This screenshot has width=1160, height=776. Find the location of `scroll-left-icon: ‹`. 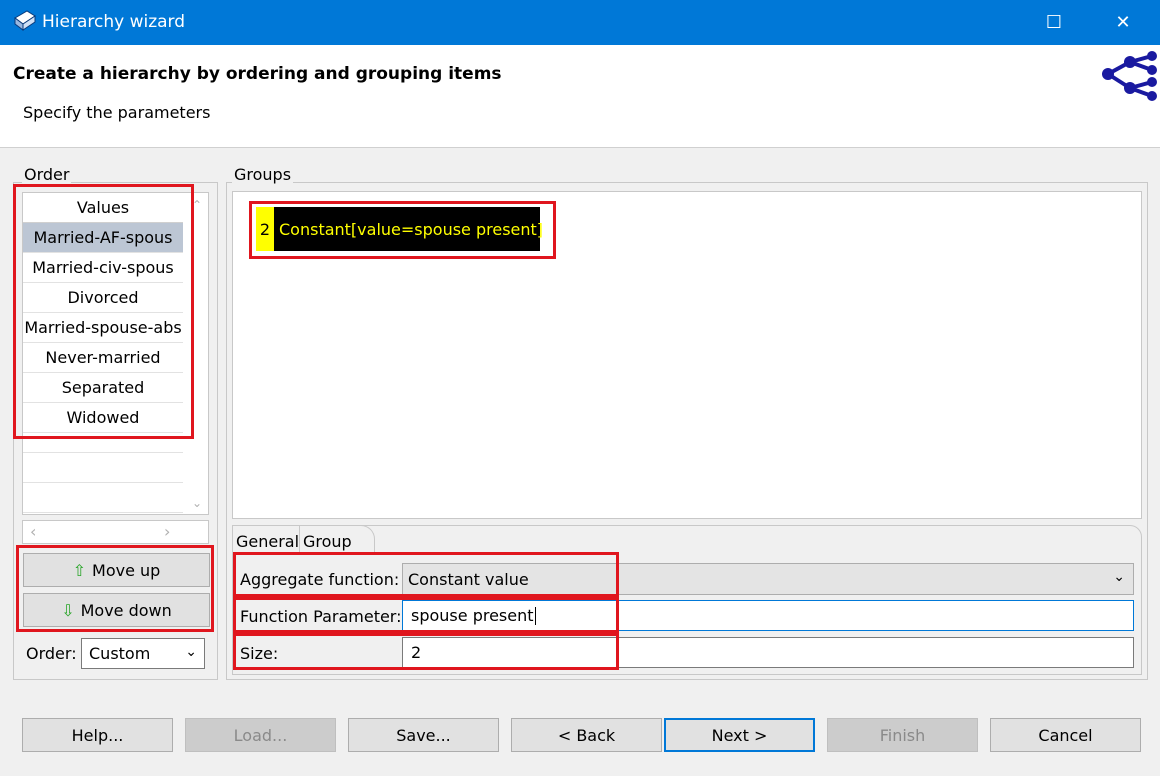

scroll-left-icon: ‹ is located at coordinates (33, 531).